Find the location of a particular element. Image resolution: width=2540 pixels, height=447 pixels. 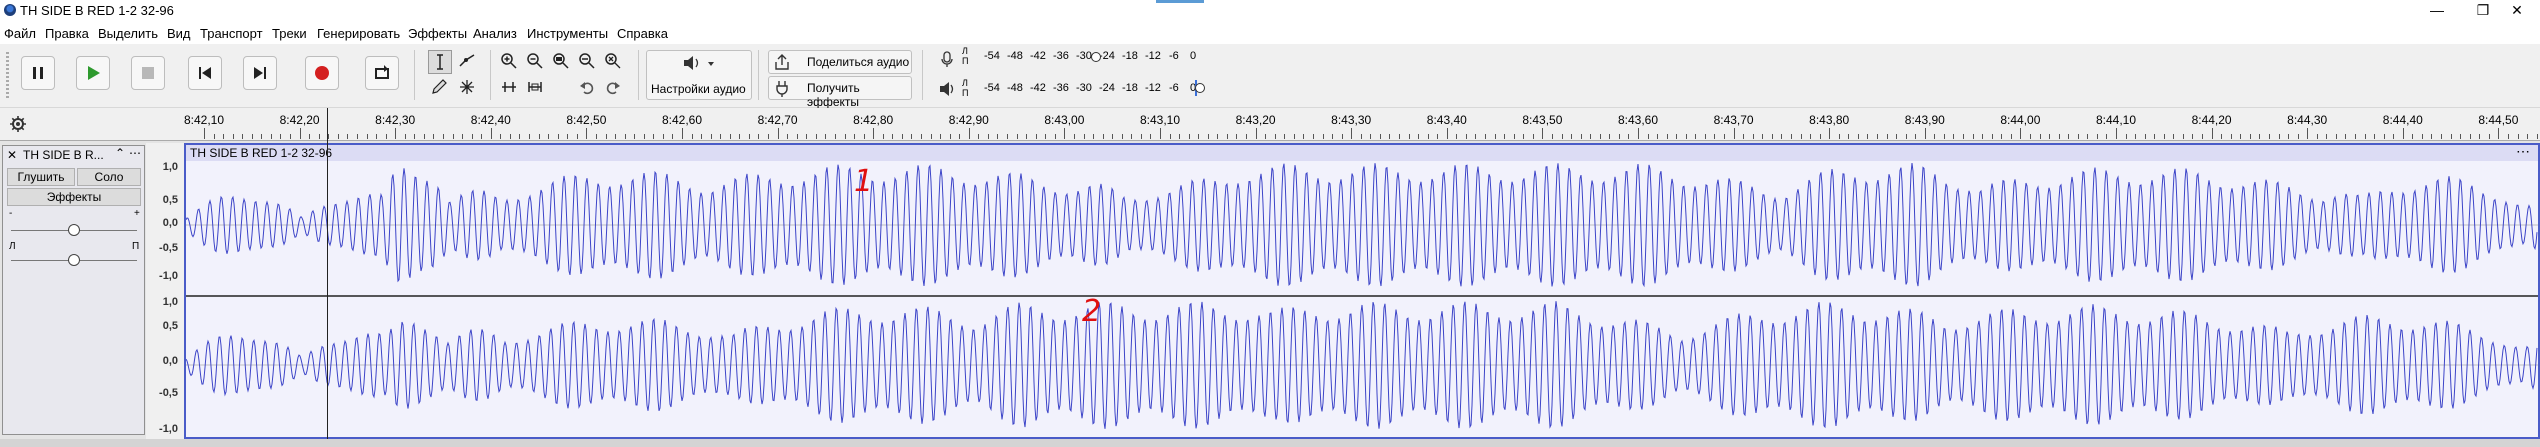

menu-edit: Правка is located at coordinates (67, 33).